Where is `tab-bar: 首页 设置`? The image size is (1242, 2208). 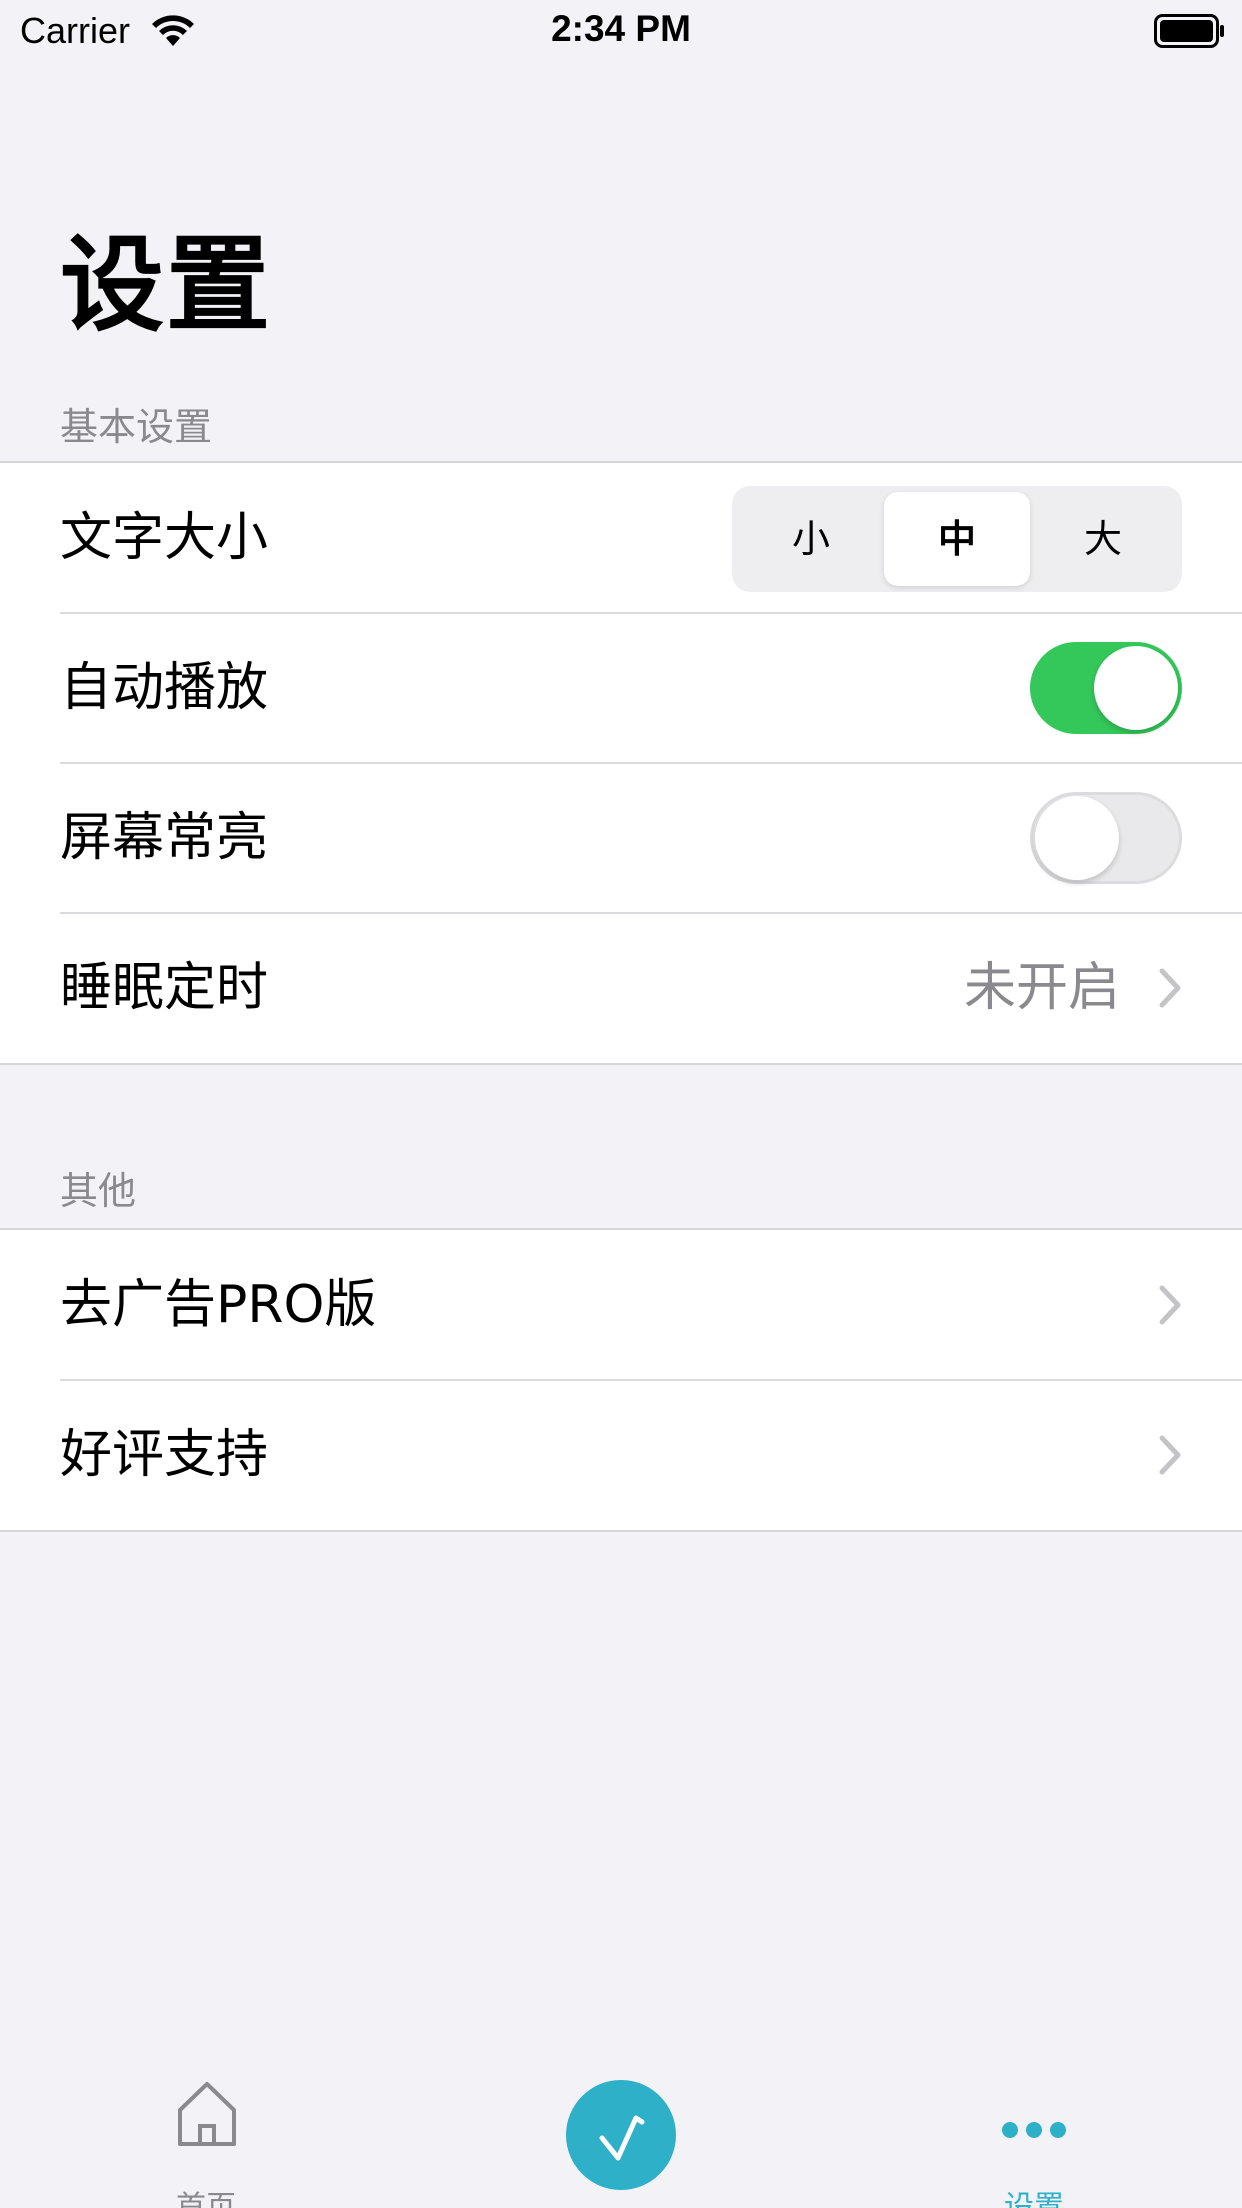 tab-bar: 首页 设置 is located at coordinates (621, 2124).